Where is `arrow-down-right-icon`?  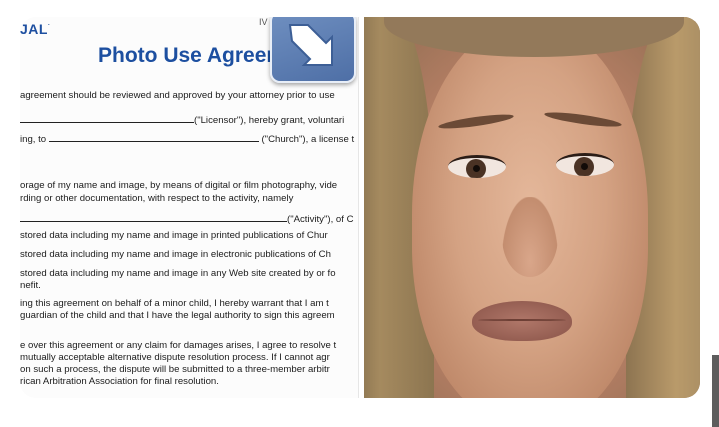 arrow-down-right-icon is located at coordinates (313, 50).